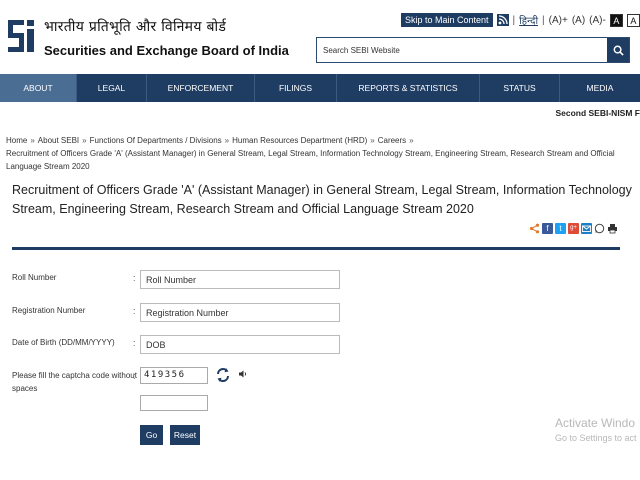 This screenshot has height=480, width=640. I want to click on search-button, so click(618, 50).